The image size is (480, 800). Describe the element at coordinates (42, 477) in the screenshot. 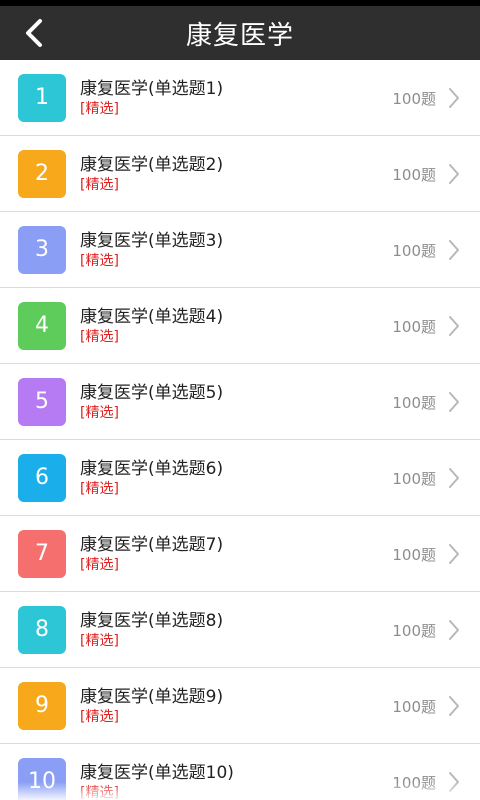

I see `item-number-badge: 6` at that location.